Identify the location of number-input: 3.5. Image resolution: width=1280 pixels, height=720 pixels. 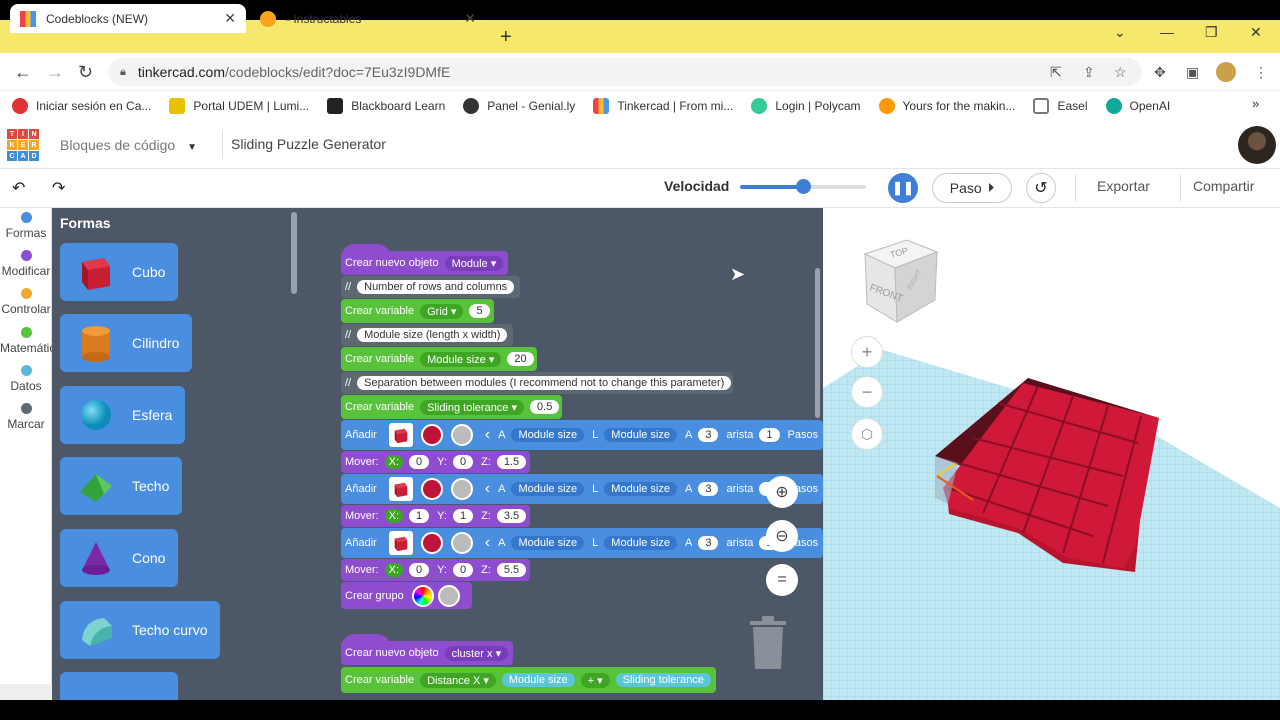
(511, 516).